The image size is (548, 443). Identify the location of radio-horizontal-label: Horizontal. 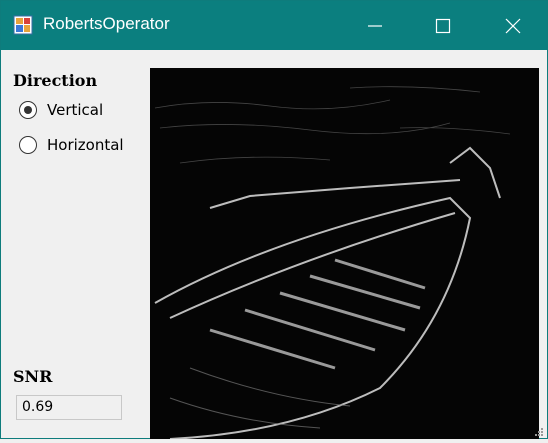
(85, 145).